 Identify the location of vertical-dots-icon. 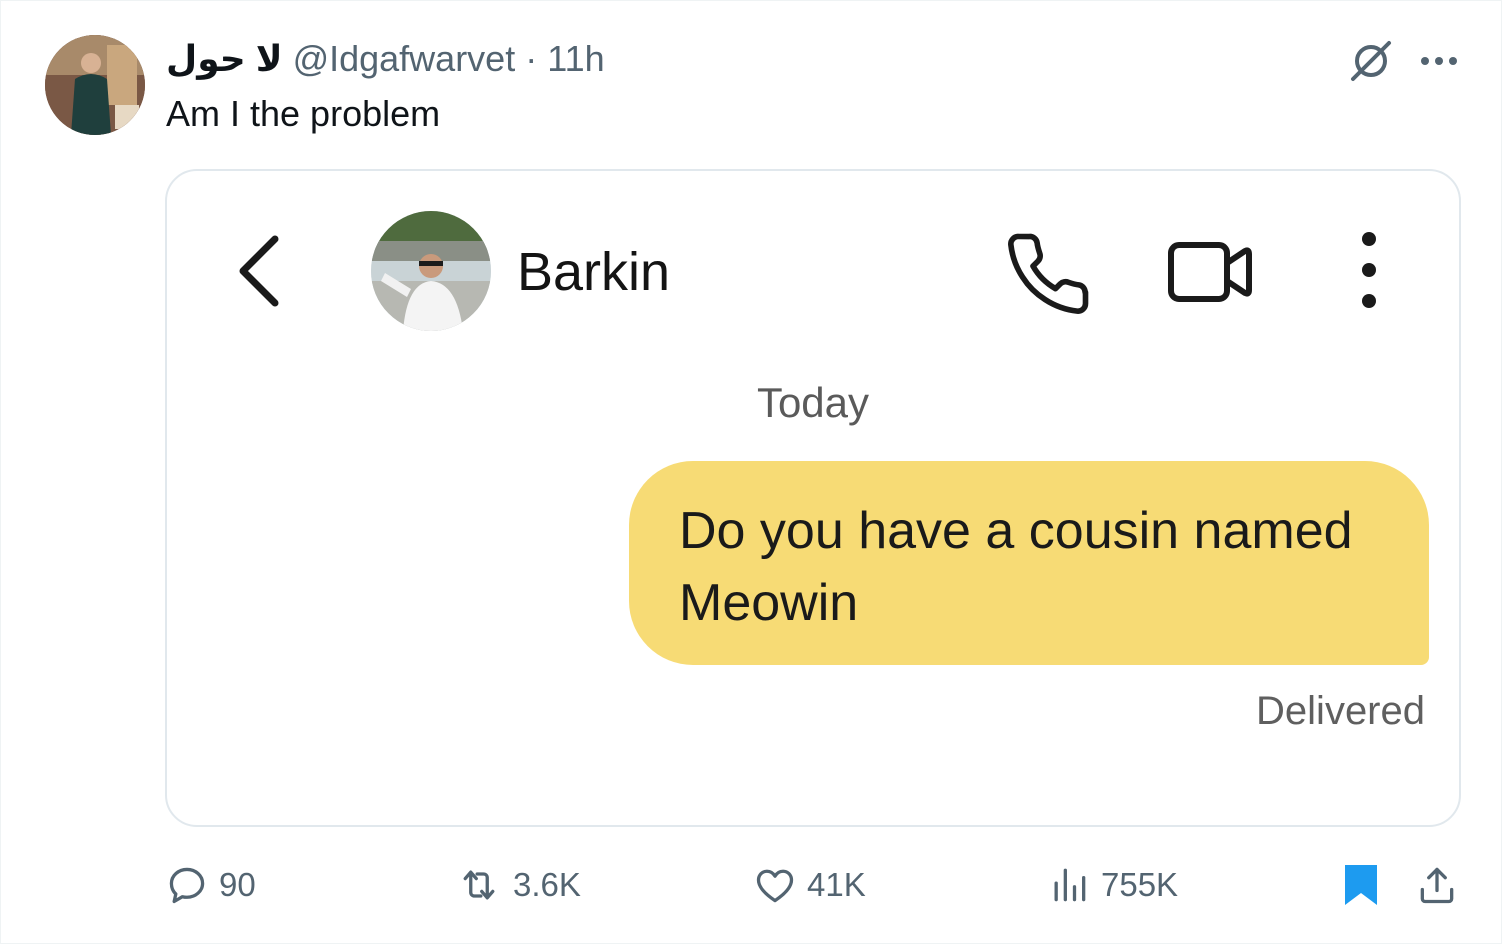
(1369, 270).